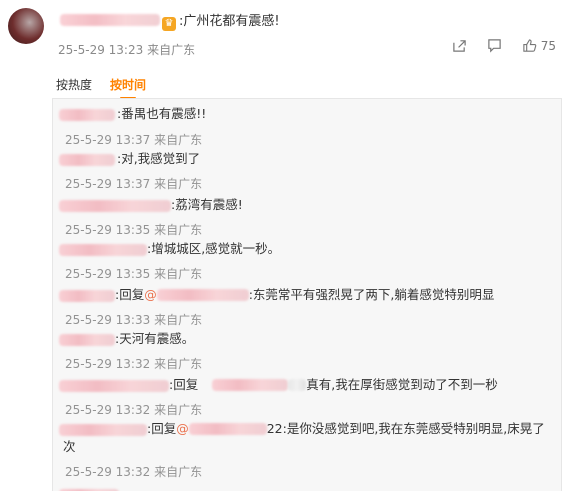 The height and width of the screenshot is (491, 568). Describe the element at coordinates (155, 338) in the screenshot. I see `comment-text: :天河有震感。` at that location.